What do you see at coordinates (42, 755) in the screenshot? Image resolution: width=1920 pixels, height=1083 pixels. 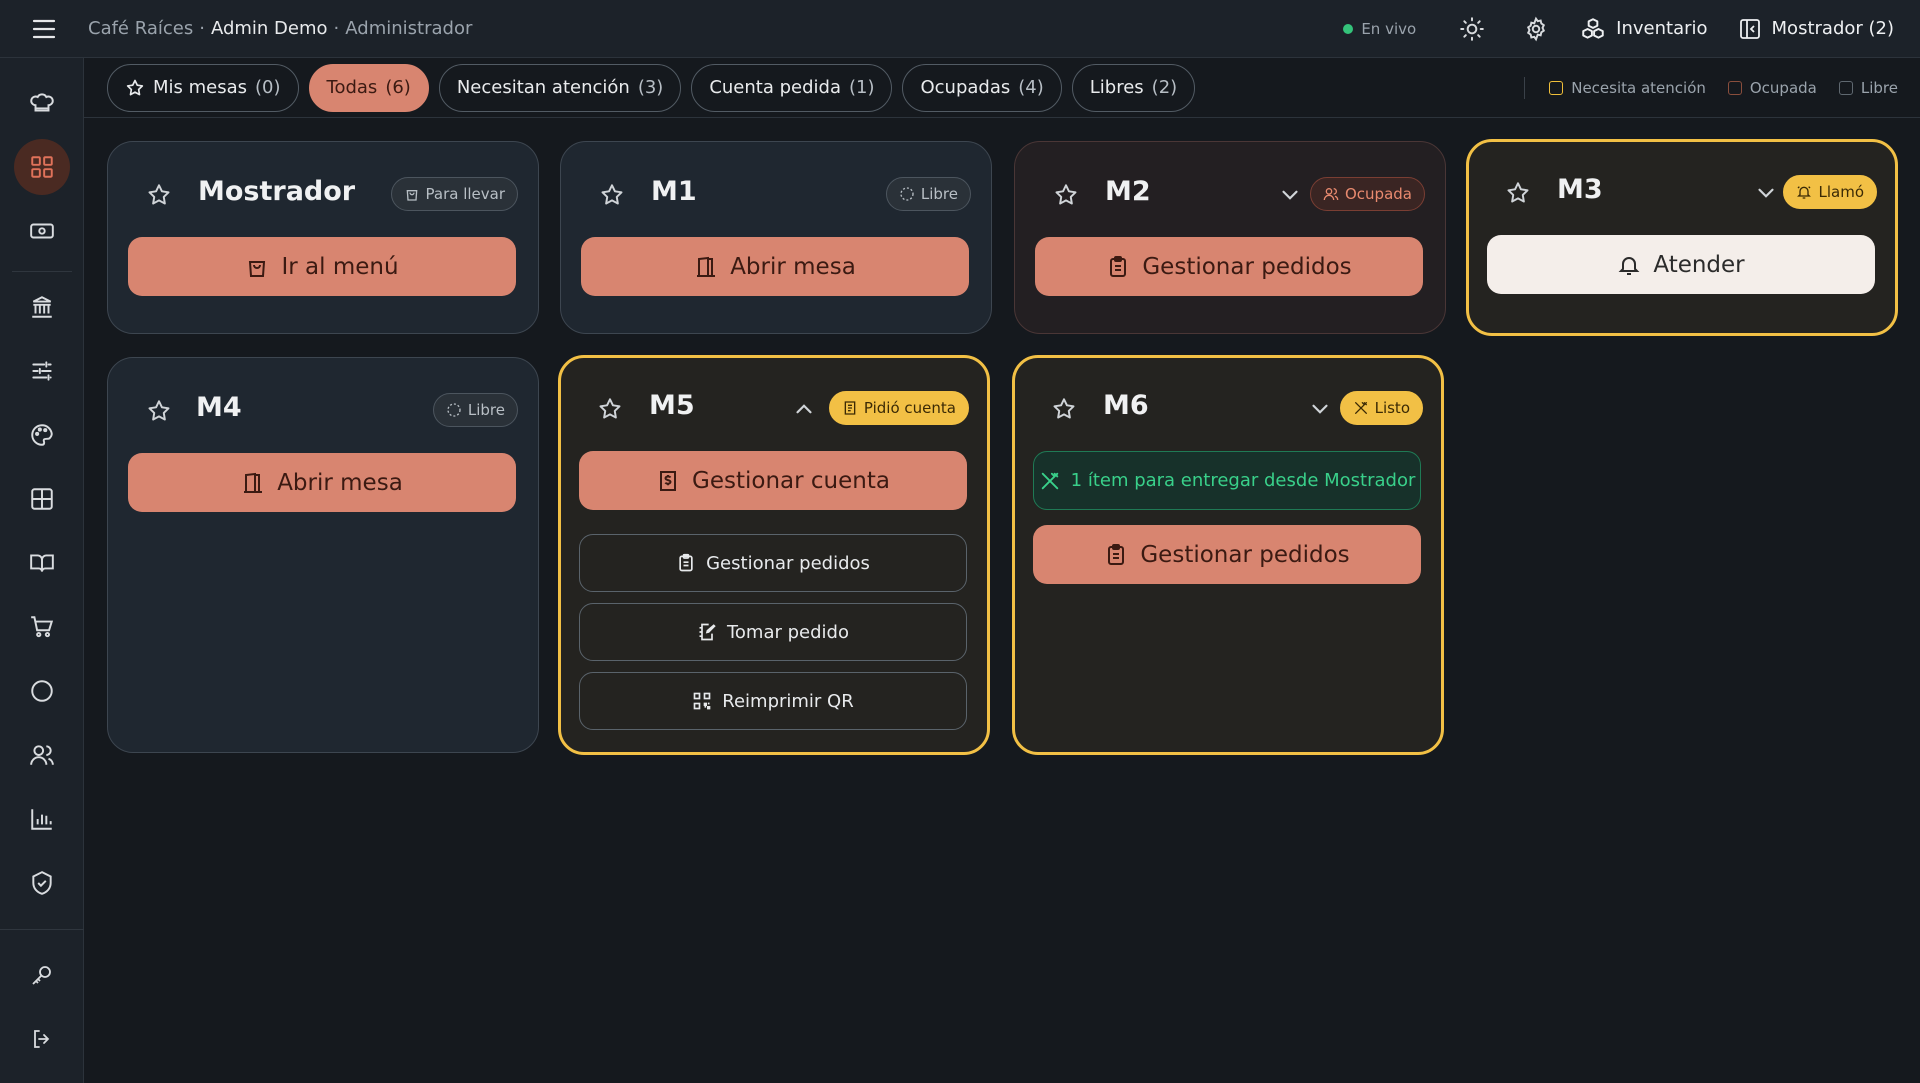 I see `sidebar-item-users` at bounding box center [42, 755].